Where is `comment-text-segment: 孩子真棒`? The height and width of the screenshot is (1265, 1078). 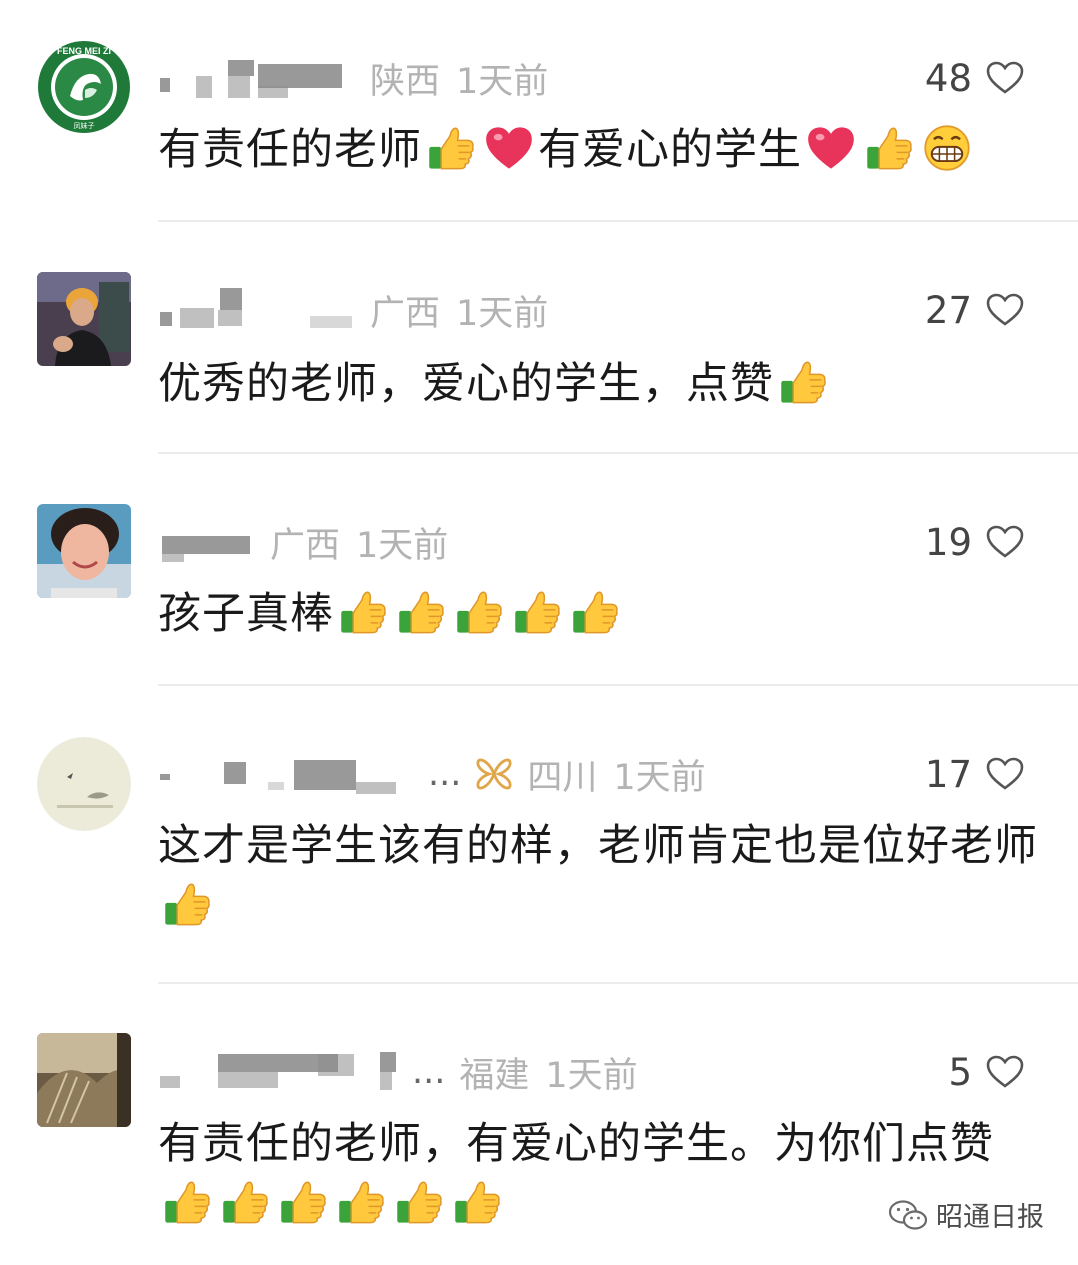
comment-text-segment: 孩子真棒 is located at coordinates (246, 614).